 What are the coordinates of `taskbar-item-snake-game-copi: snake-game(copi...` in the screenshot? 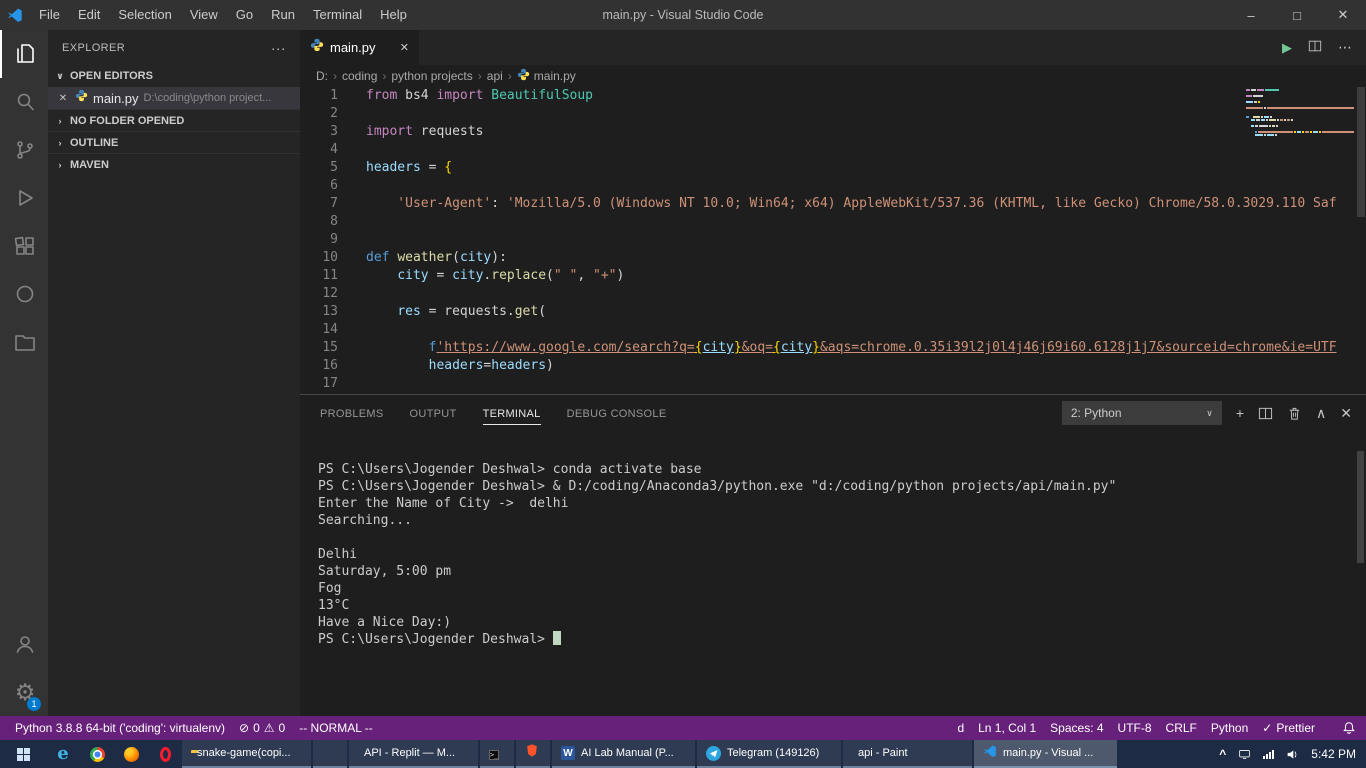 It's located at (246, 754).